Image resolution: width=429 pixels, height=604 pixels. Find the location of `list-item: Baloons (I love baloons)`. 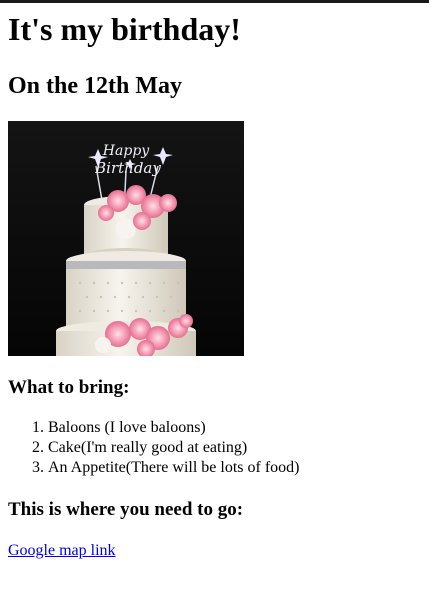

list-item: Baloons (I love baloons) is located at coordinates (233, 428).